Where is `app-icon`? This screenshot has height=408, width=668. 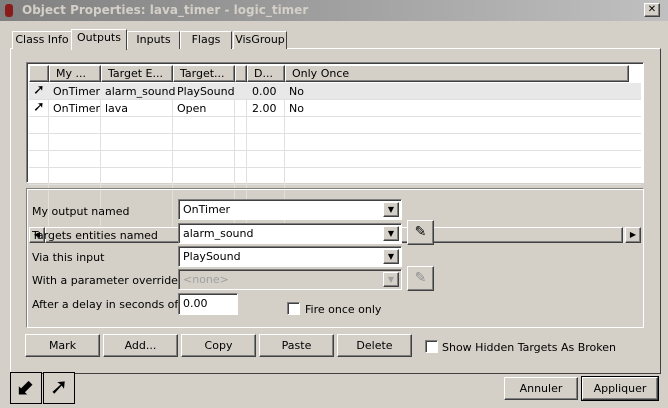
app-icon is located at coordinates (9, 10).